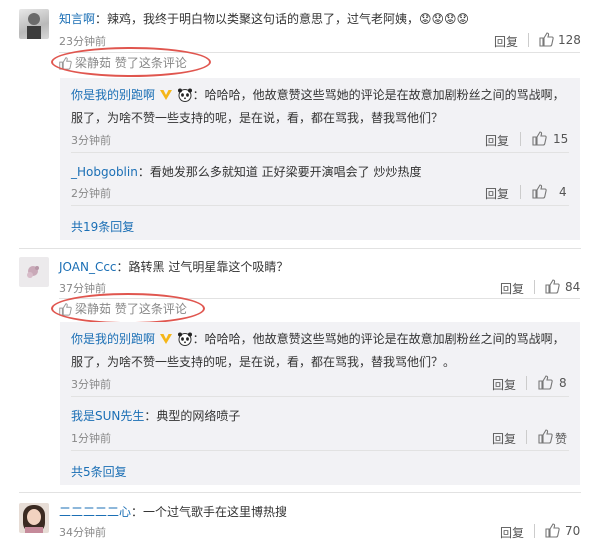  Describe the element at coordinates (82, 532) in the screenshot. I see `comment-time: 34分钟前` at that location.